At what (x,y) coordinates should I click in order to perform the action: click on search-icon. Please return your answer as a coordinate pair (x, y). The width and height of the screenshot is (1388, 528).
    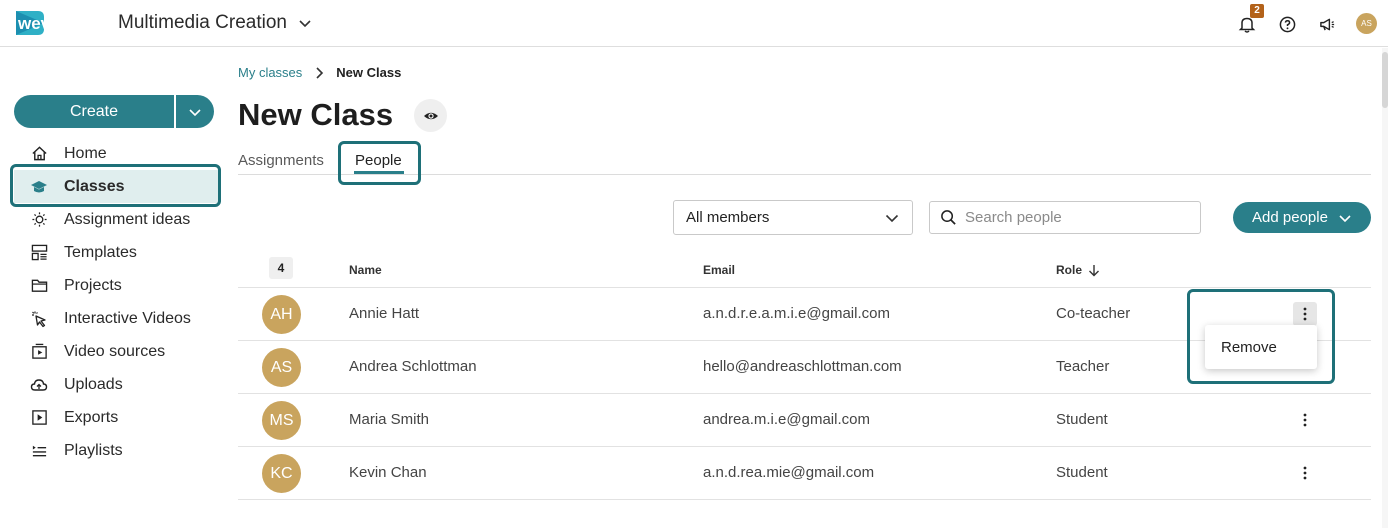
    Looking at the image, I should click on (948, 217).